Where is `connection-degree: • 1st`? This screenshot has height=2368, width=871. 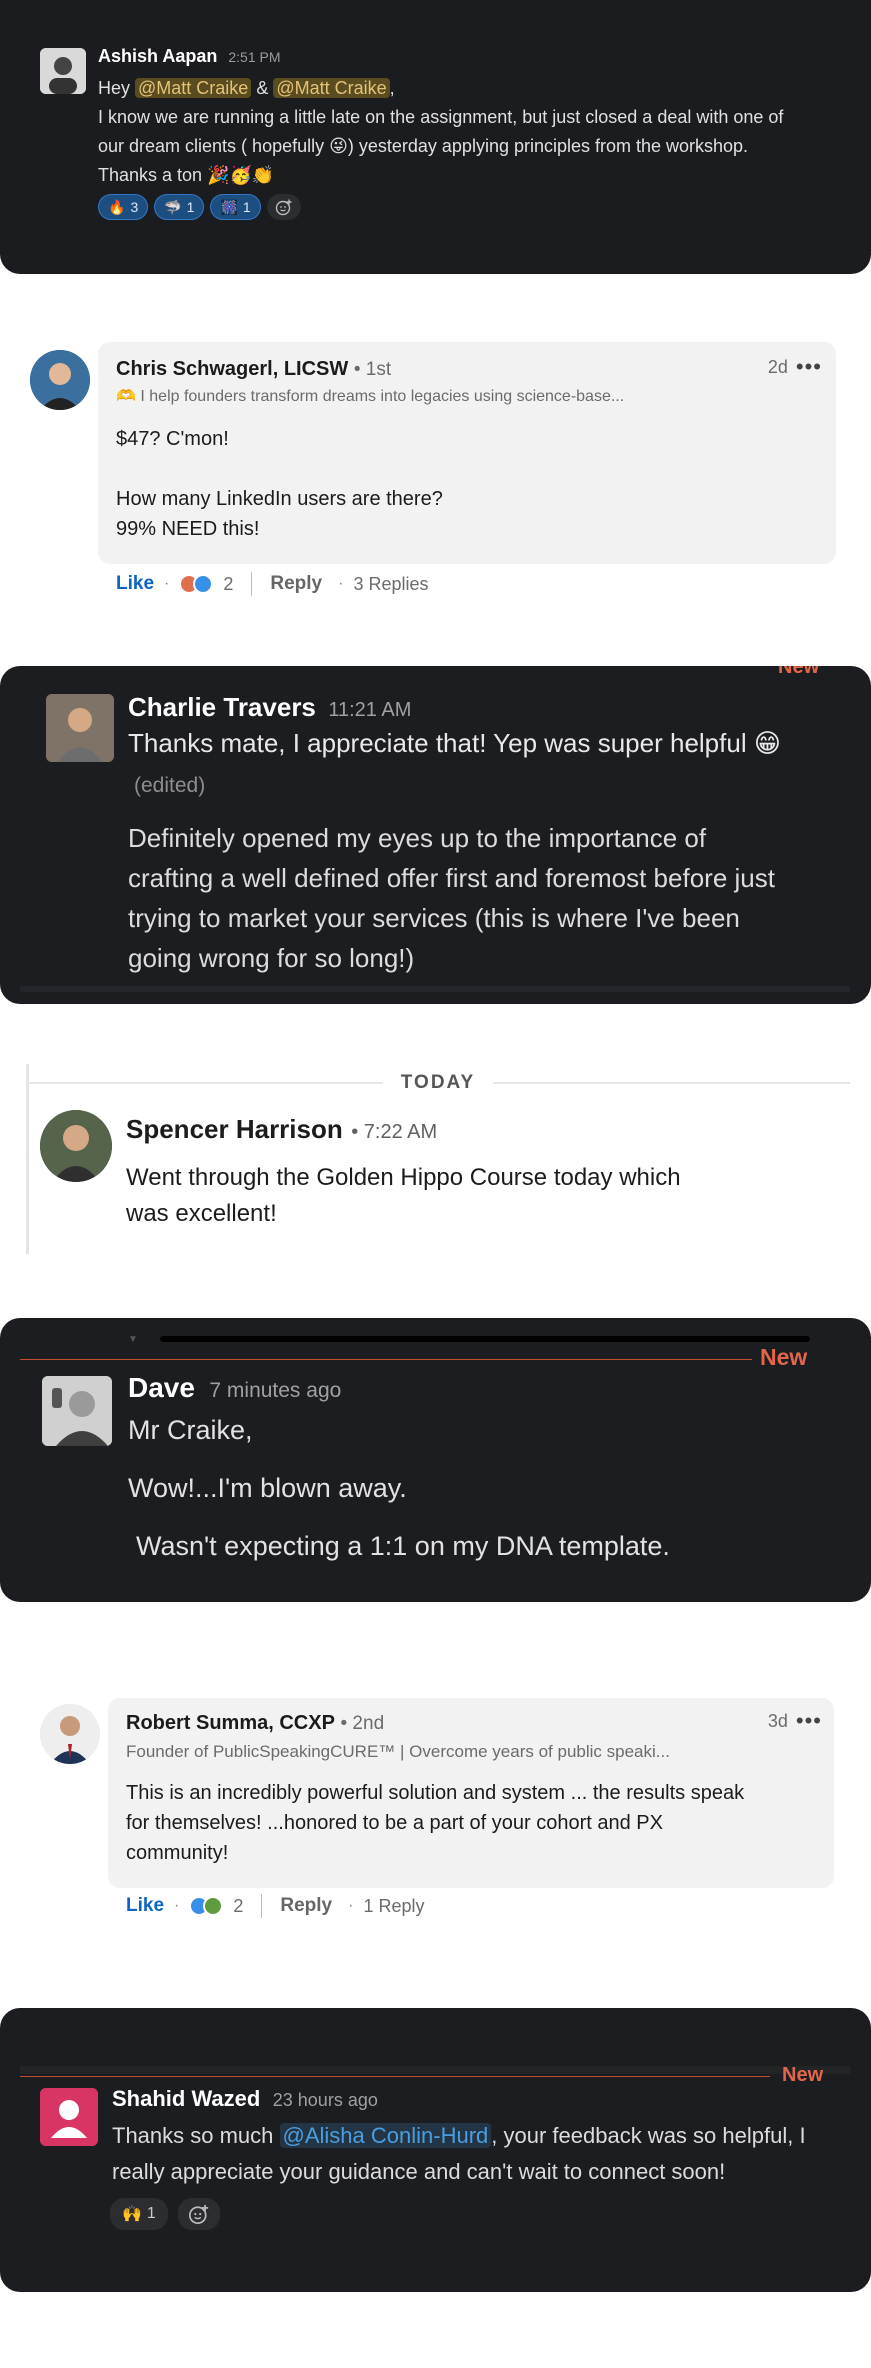
connection-degree: • 1st is located at coordinates (372, 369).